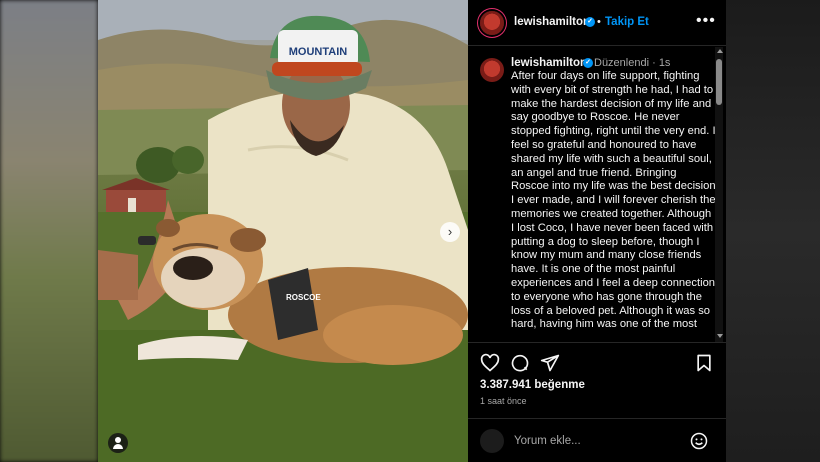 The width and height of the screenshot is (820, 462). I want to click on scroll-down-arrow-icon, so click(720, 336).